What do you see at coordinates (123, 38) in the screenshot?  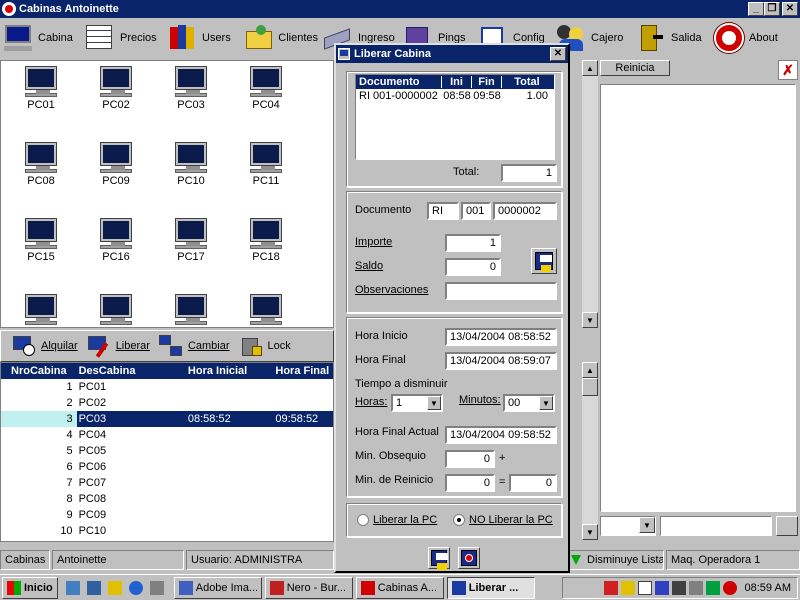 I see `toolbar-precios-button: Precios` at bounding box center [123, 38].